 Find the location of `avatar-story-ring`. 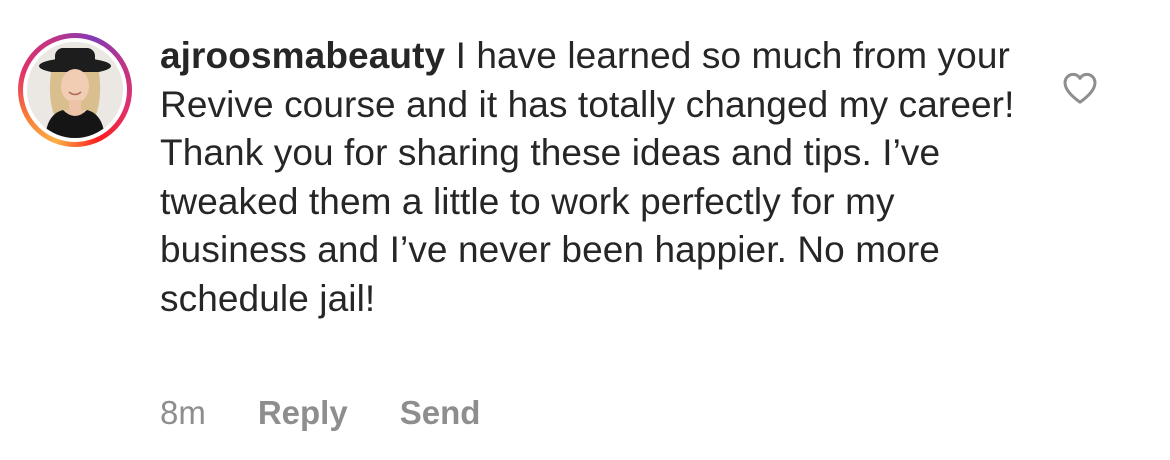

avatar-story-ring is located at coordinates (75, 90).